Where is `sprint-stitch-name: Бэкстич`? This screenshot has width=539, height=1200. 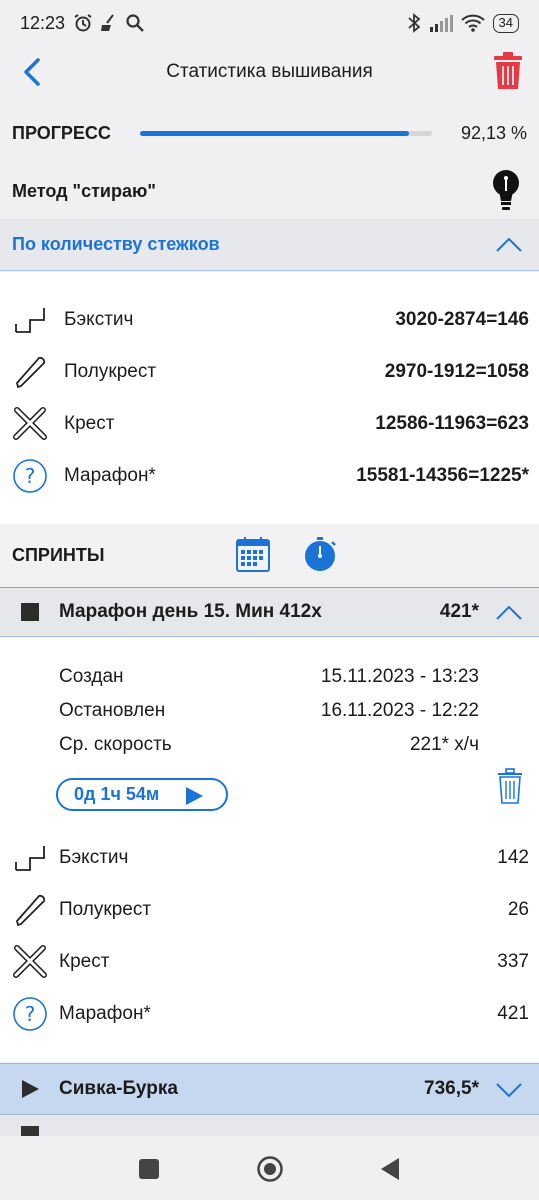 sprint-stitch-name: Бэкстич is located at coordinates (94, 857).